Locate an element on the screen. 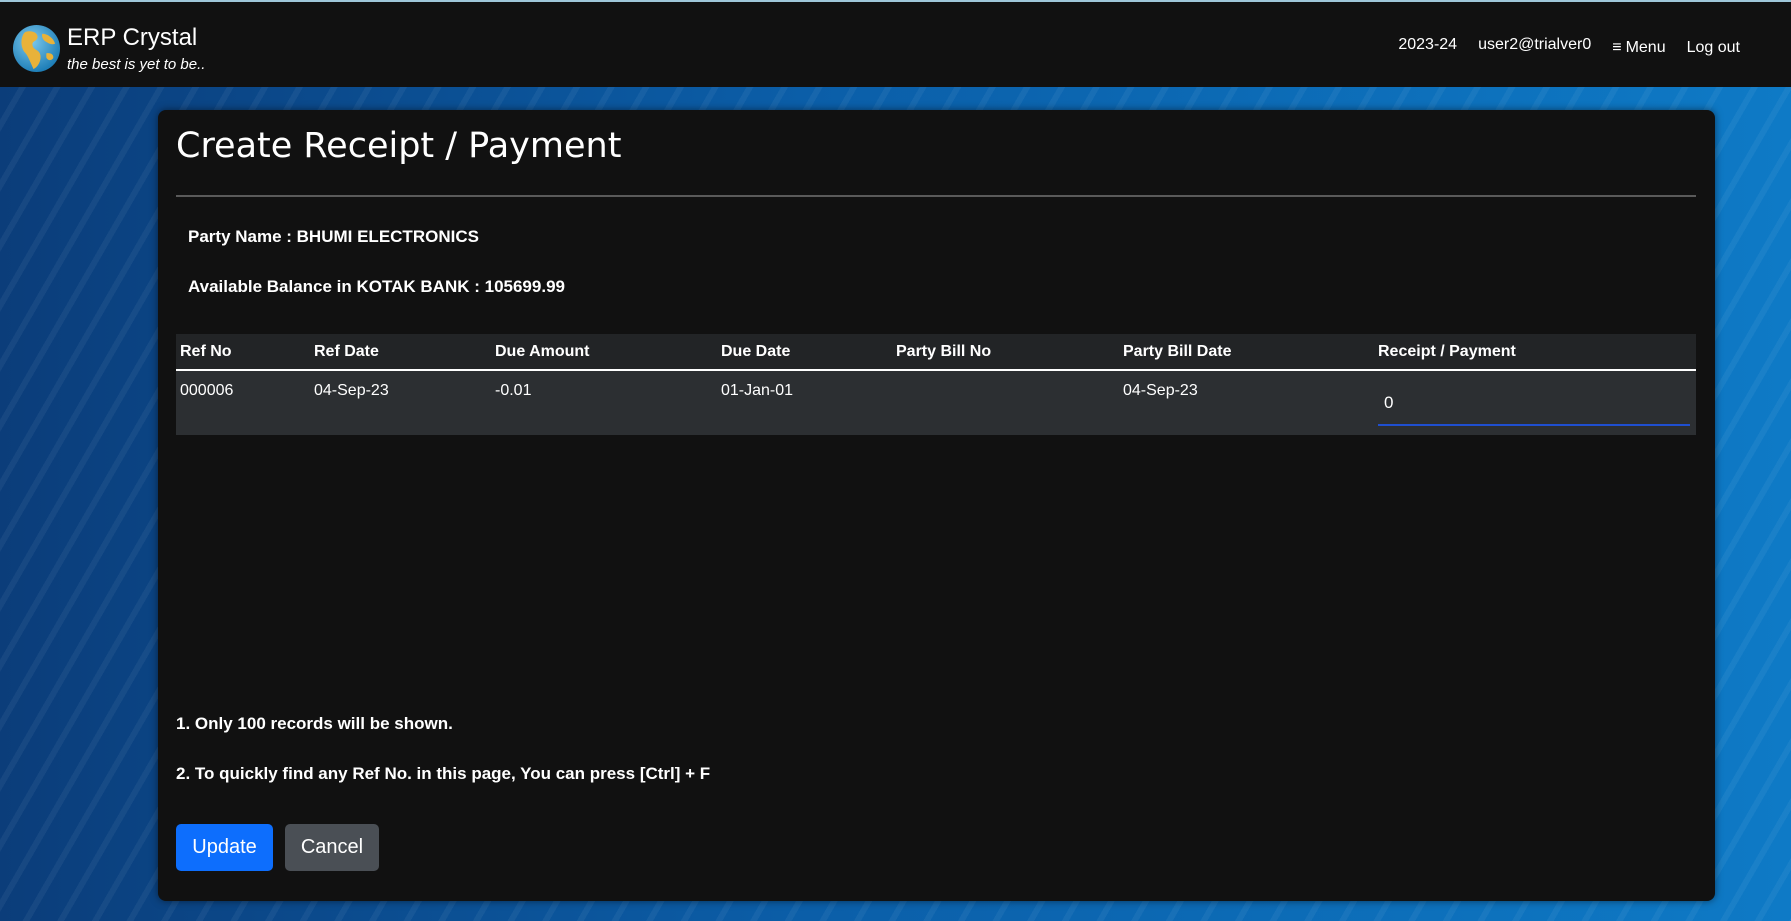 The image size is (1791, 921). cell-ref-date: 04-Sep-23 is located at coordinates (351, 390).